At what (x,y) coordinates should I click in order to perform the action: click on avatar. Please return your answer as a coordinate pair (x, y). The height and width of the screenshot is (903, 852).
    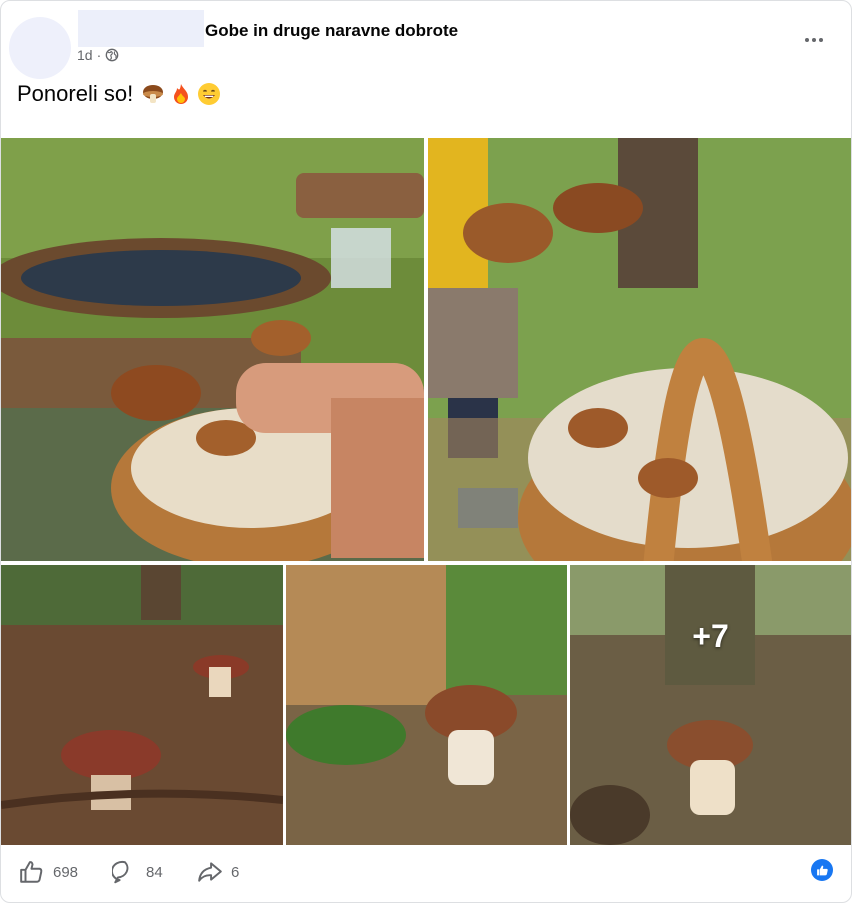
    Looking at the image, I should click on (40, 48).